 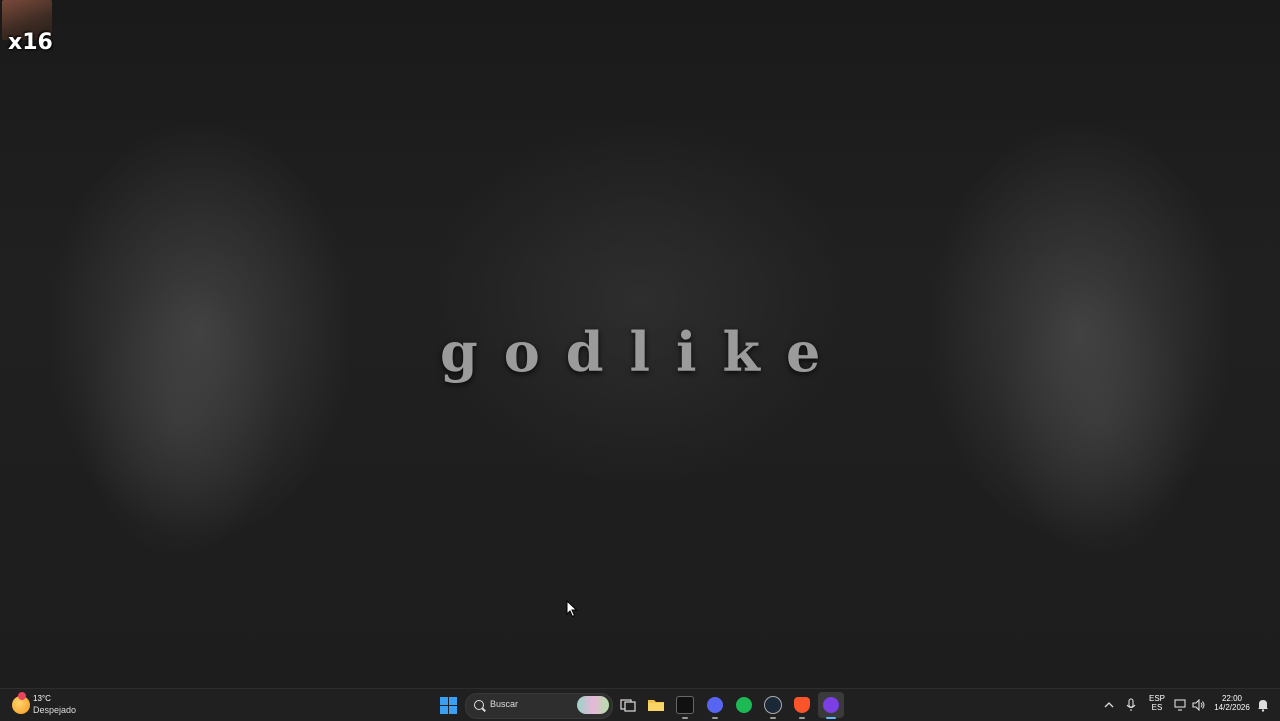 I want to click on discord-button, so click(x=715, y=705).